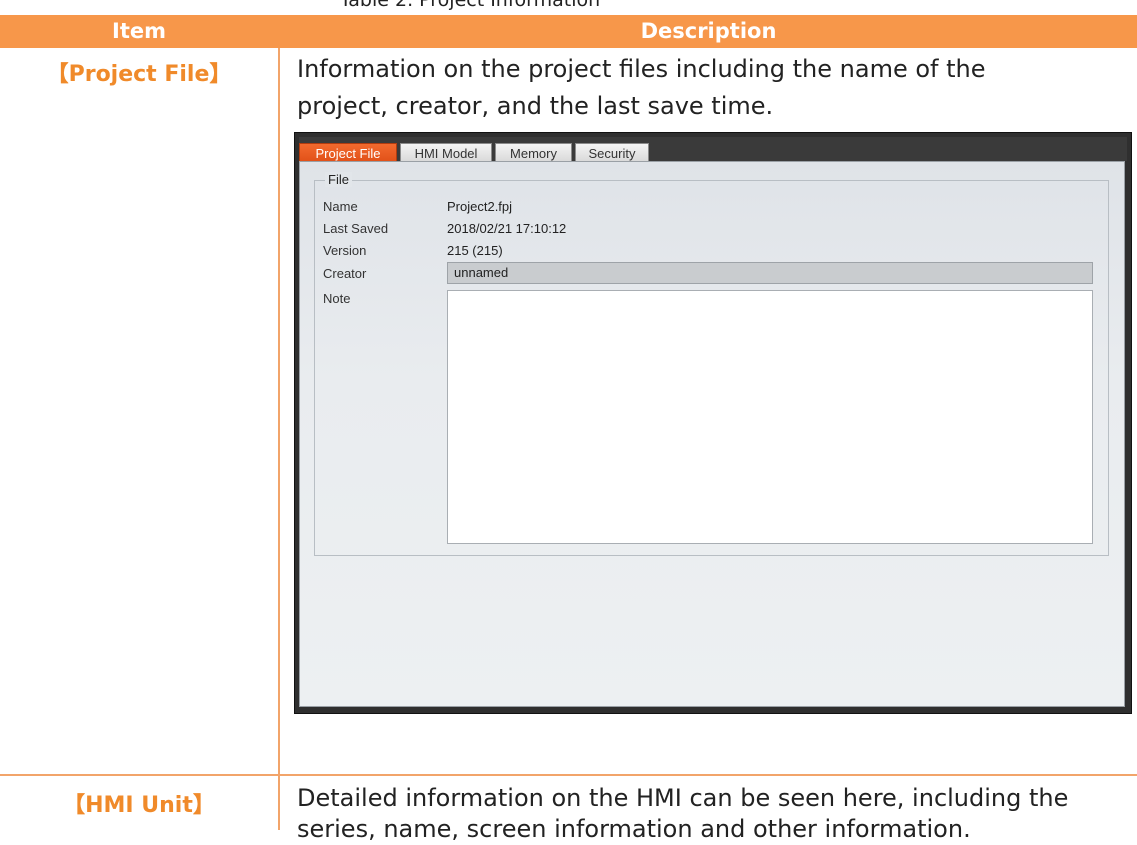 This screenshot has width=1137, height=845. I want to click on version-value: 215 (215), so click(475, 250).